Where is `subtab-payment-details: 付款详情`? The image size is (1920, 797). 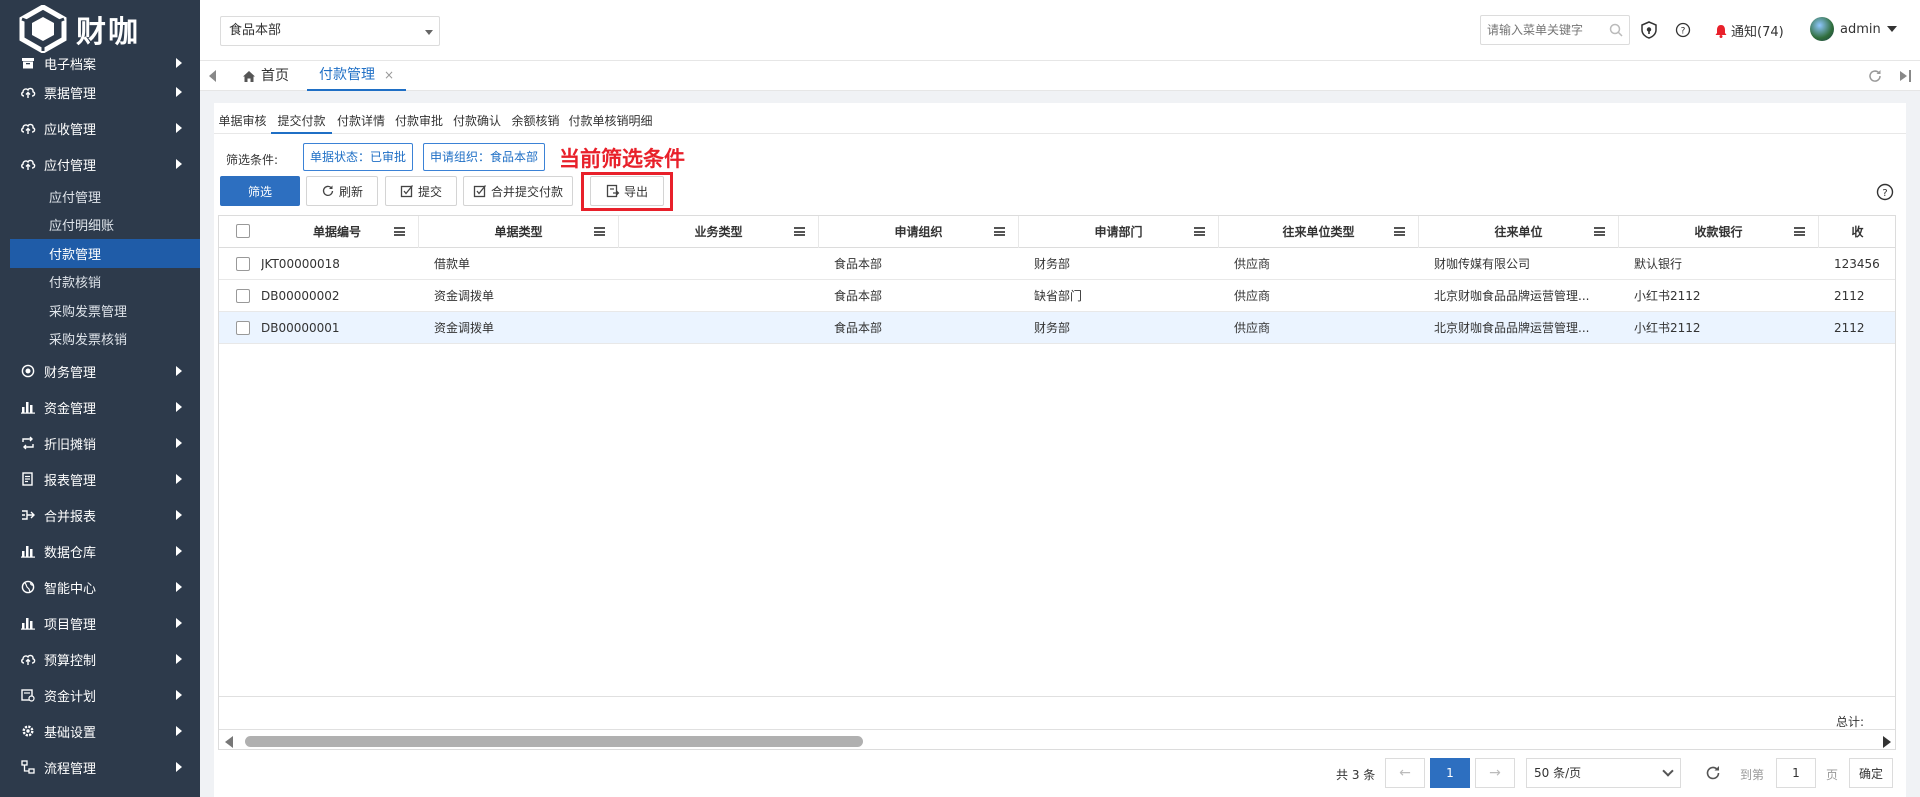 subtab-payment-details: 付款详情 is located at coordinates (361, 121).